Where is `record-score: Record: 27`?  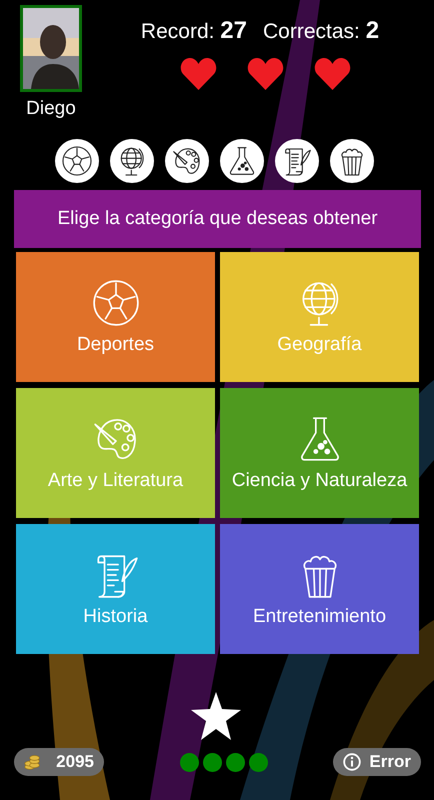
record-score: Record: 27 is located at coordinates (193, 31).